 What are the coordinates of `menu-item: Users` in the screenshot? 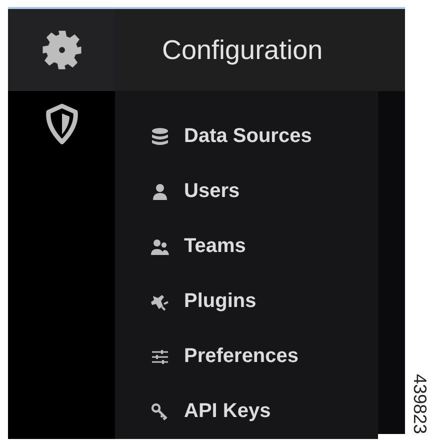 It's located at (246, 191).